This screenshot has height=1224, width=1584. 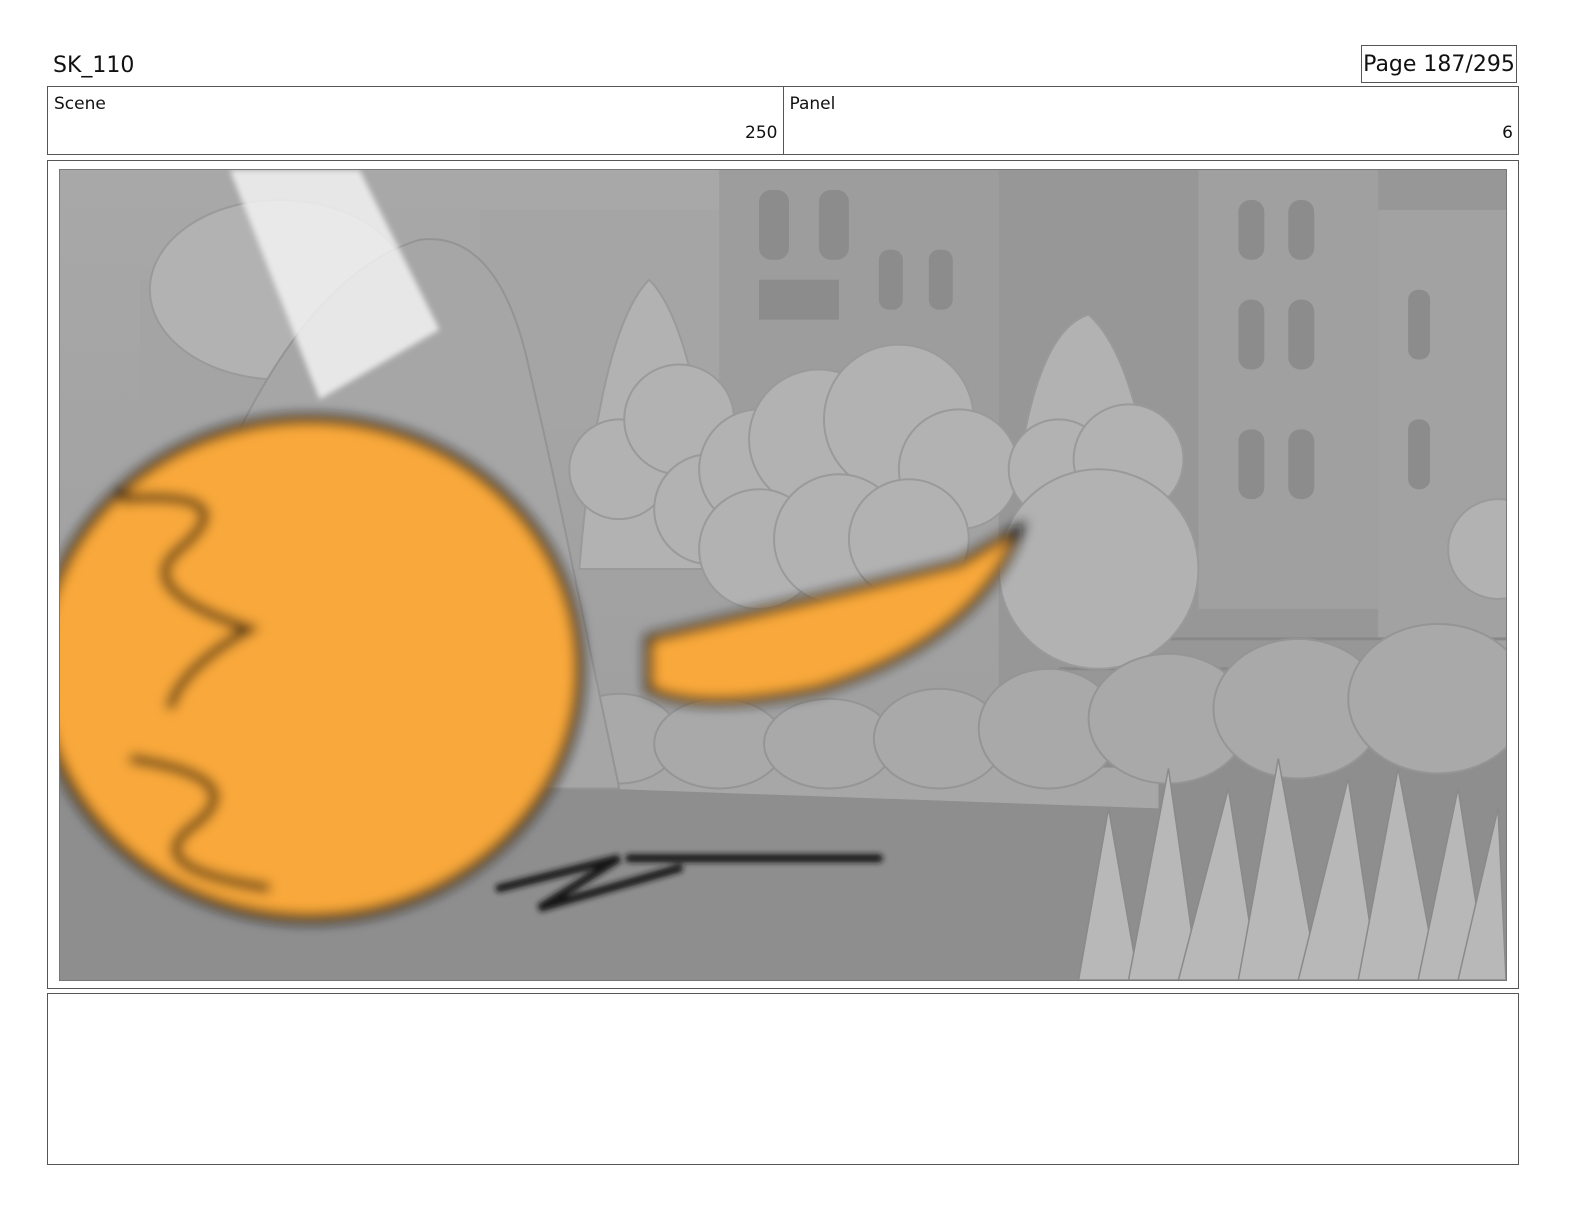 I want to click on scene-panel-info: Scene 250 Panel 6, so click(x=783, y=120).